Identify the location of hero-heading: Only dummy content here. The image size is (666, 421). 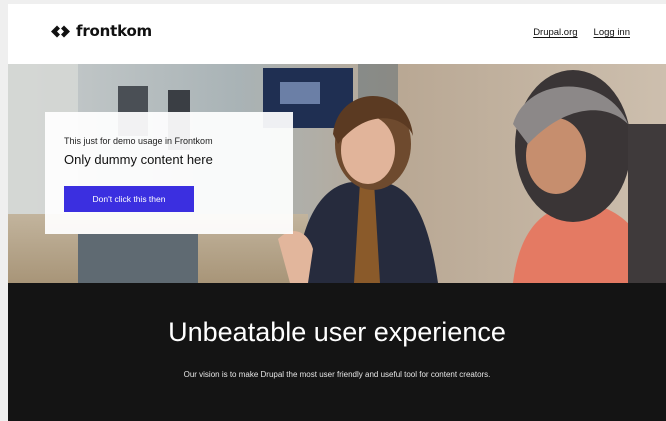
(138, 159).